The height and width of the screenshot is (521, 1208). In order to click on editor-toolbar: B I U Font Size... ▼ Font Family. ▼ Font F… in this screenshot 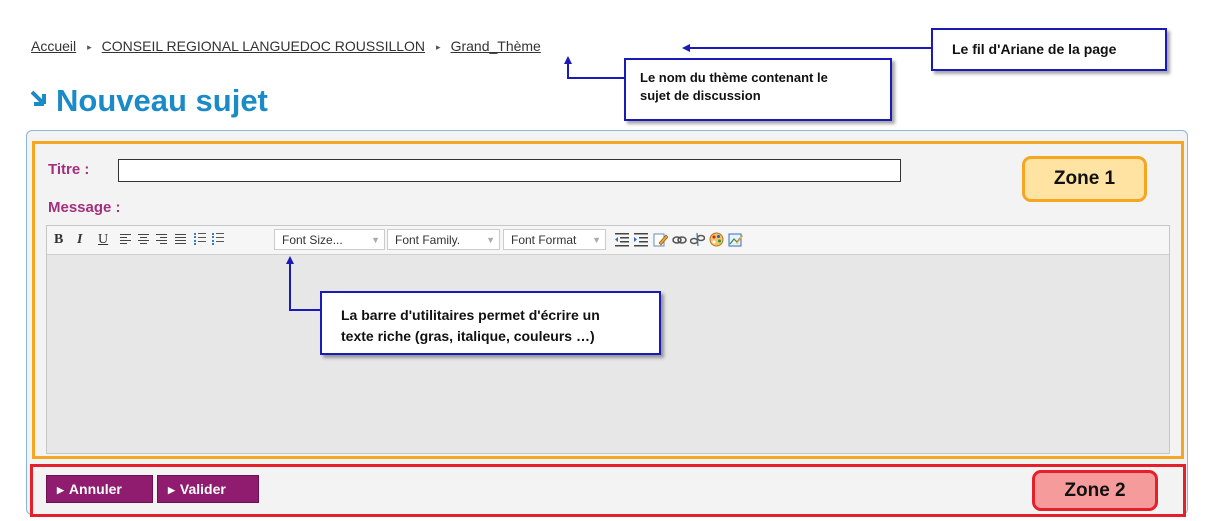, I will do `click(608, 240)`.